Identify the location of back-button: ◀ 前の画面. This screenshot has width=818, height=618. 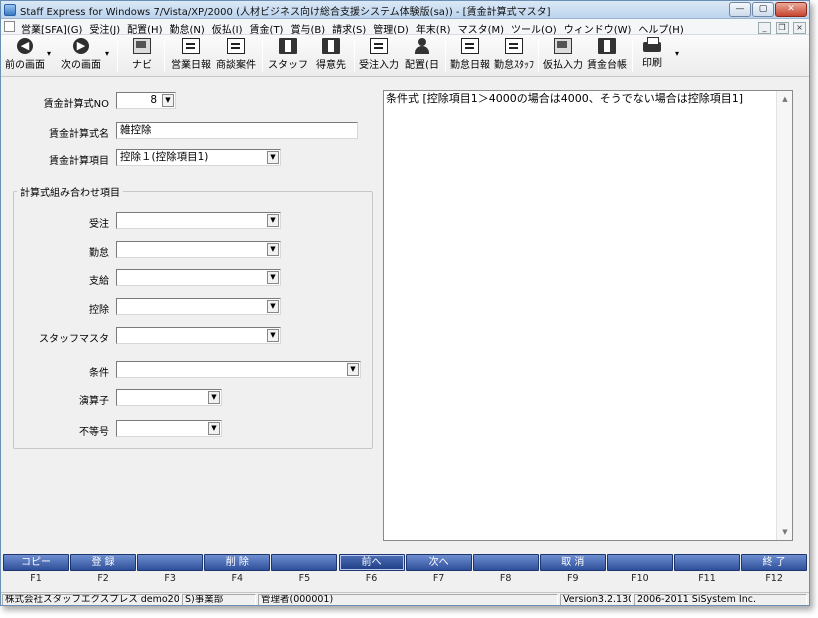
(25, 56).